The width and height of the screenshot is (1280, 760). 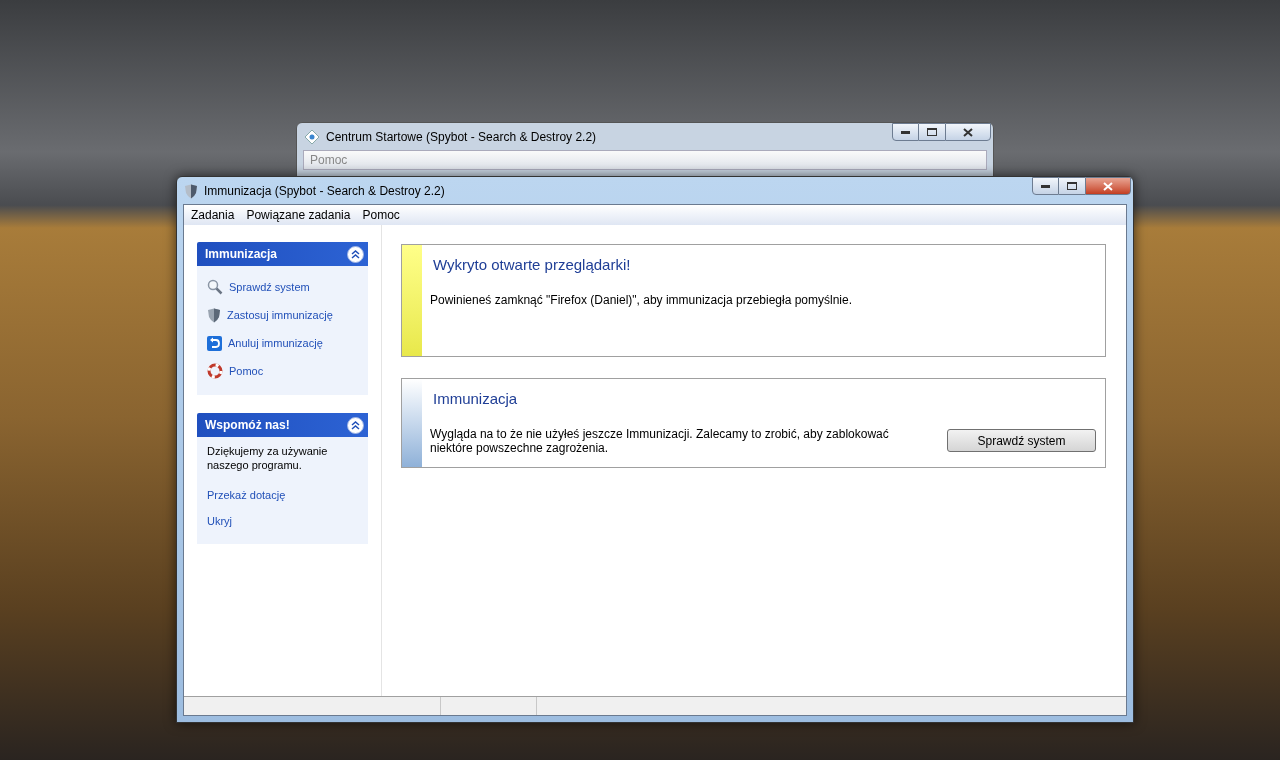 I want to click on menu-item: Pomoc, so click(x=381, y=215).